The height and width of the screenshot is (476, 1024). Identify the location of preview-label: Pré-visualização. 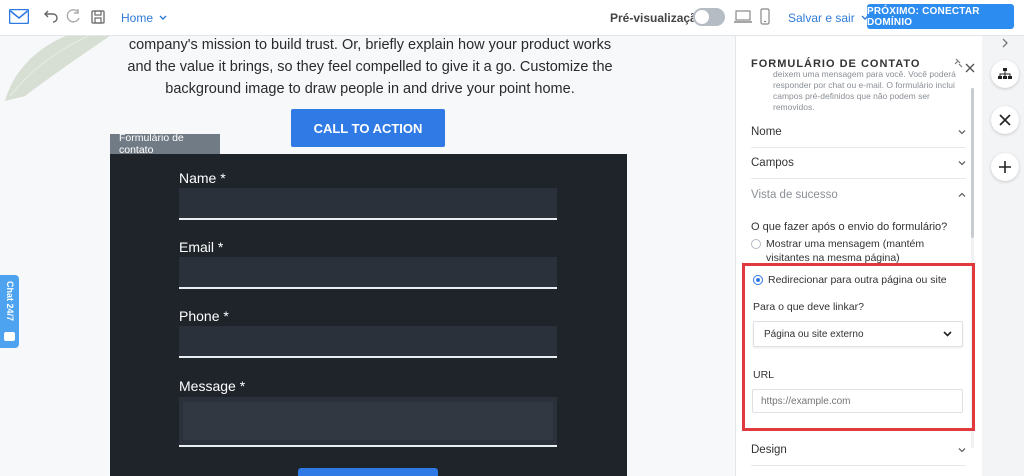
(657, 18).